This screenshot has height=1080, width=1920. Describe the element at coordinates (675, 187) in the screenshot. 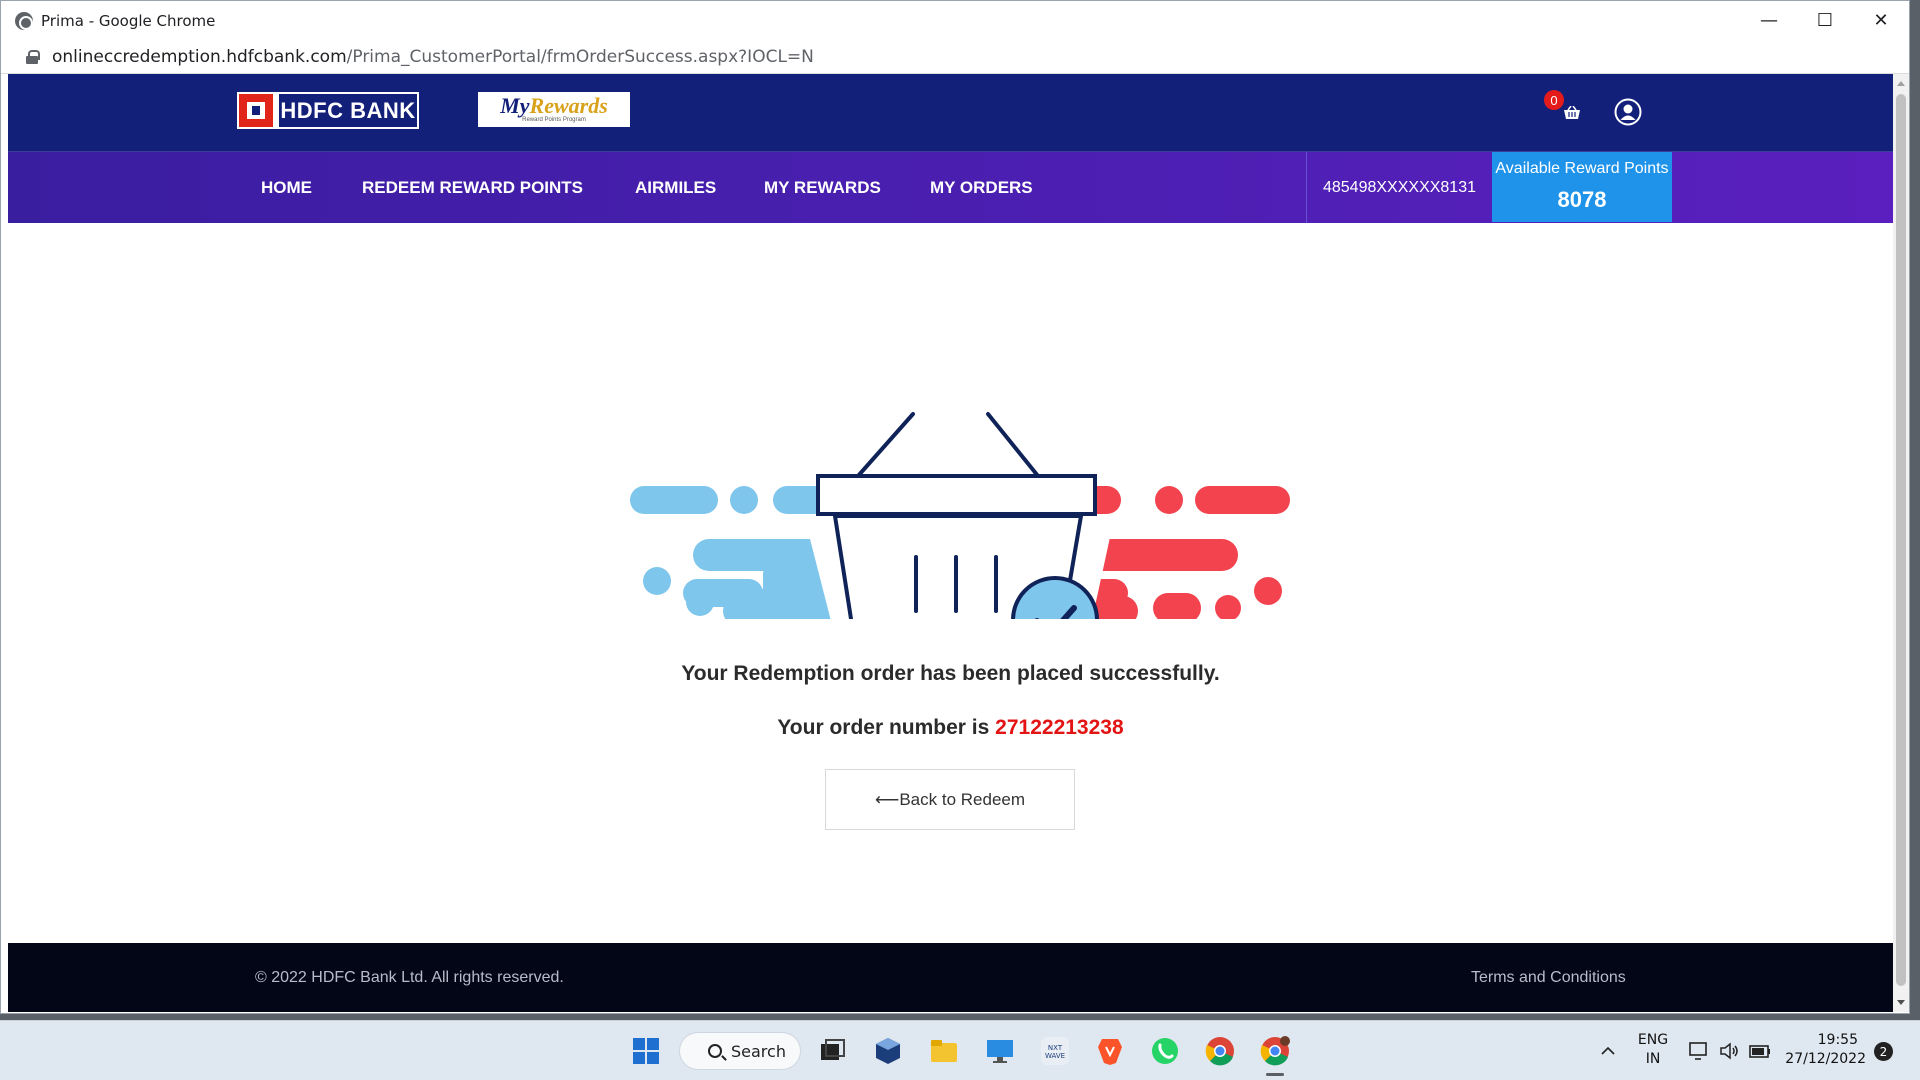

I see `nav-item-airmiles: AIRMILES` at that location.